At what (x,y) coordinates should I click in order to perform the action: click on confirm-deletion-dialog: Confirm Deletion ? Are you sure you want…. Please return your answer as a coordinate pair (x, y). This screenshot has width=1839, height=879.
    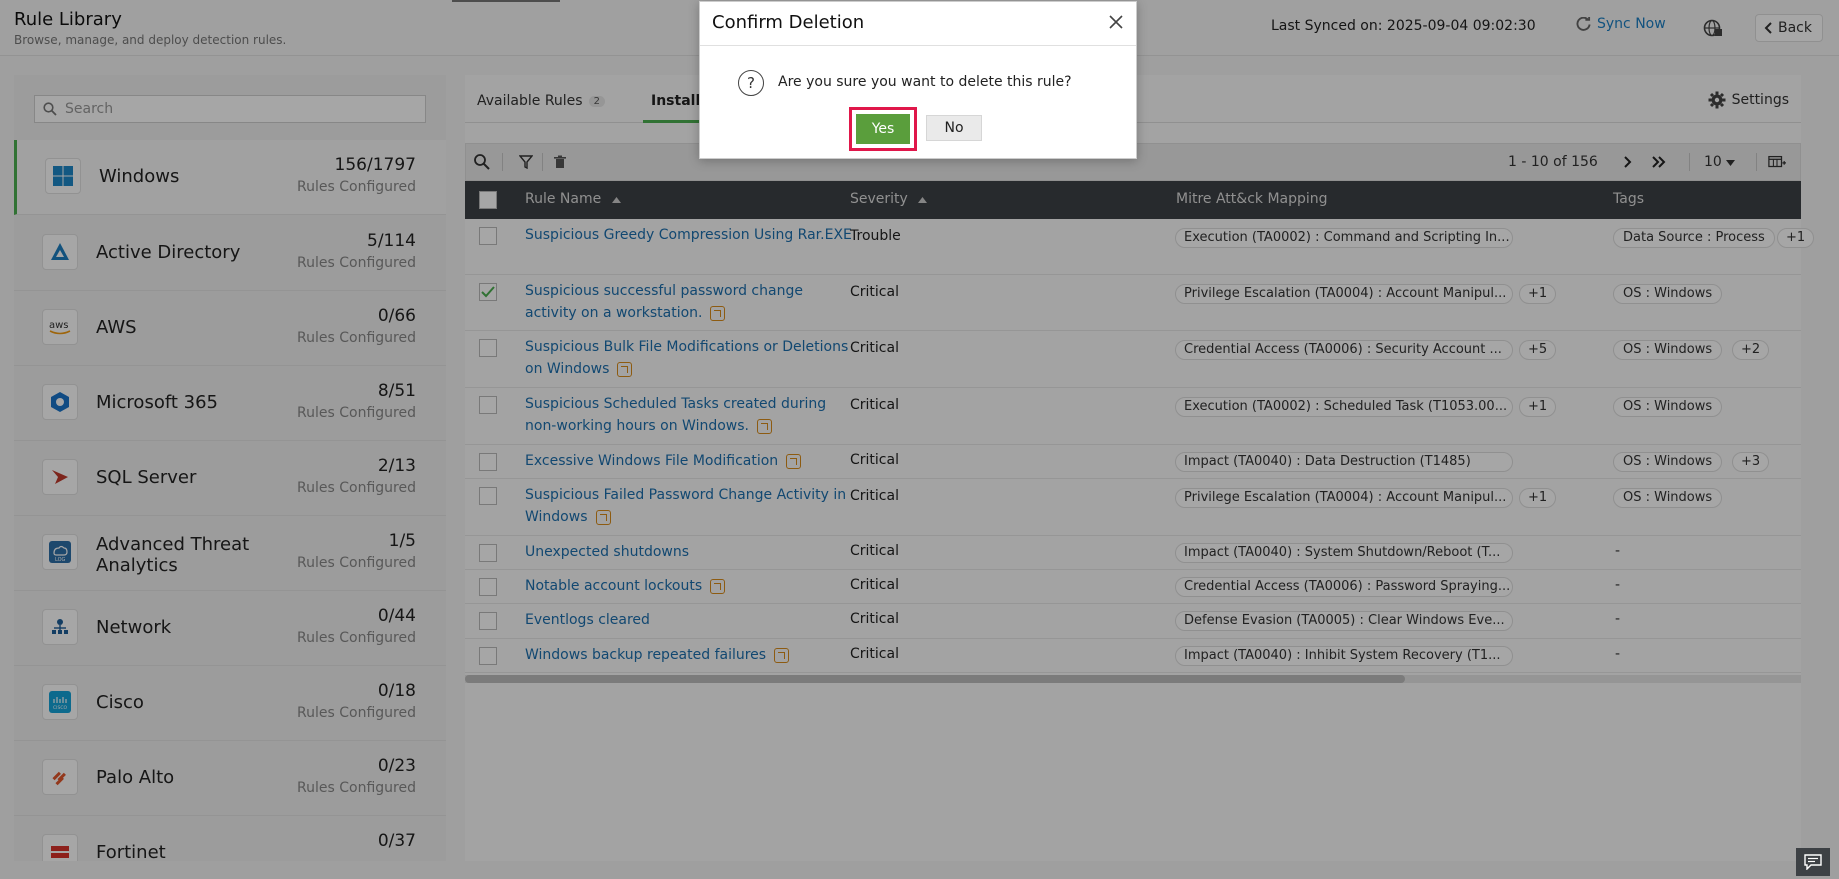
    Looking at the image, I should click on (918, 80).